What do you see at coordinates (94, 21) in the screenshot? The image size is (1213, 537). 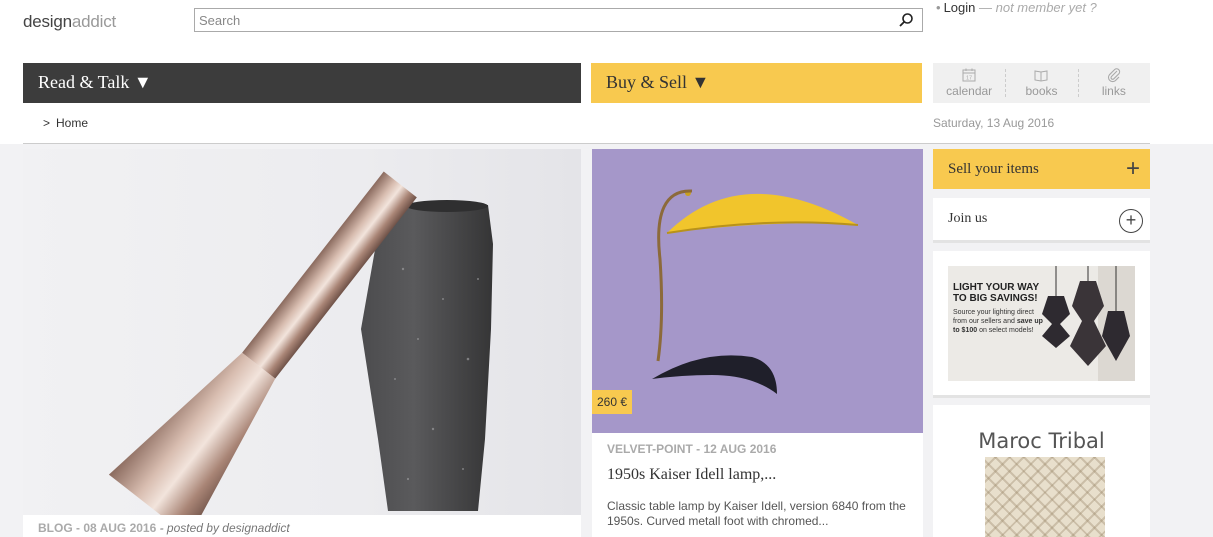 I see `logo-part-addict: addict` at bounding box center [94, 21].